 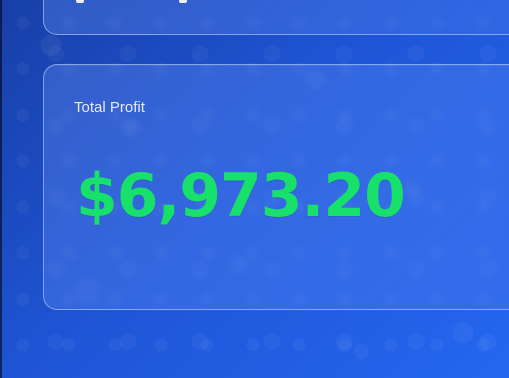 I want to click on total-profit-value: $6,973.20, so click(x=241, y=196).